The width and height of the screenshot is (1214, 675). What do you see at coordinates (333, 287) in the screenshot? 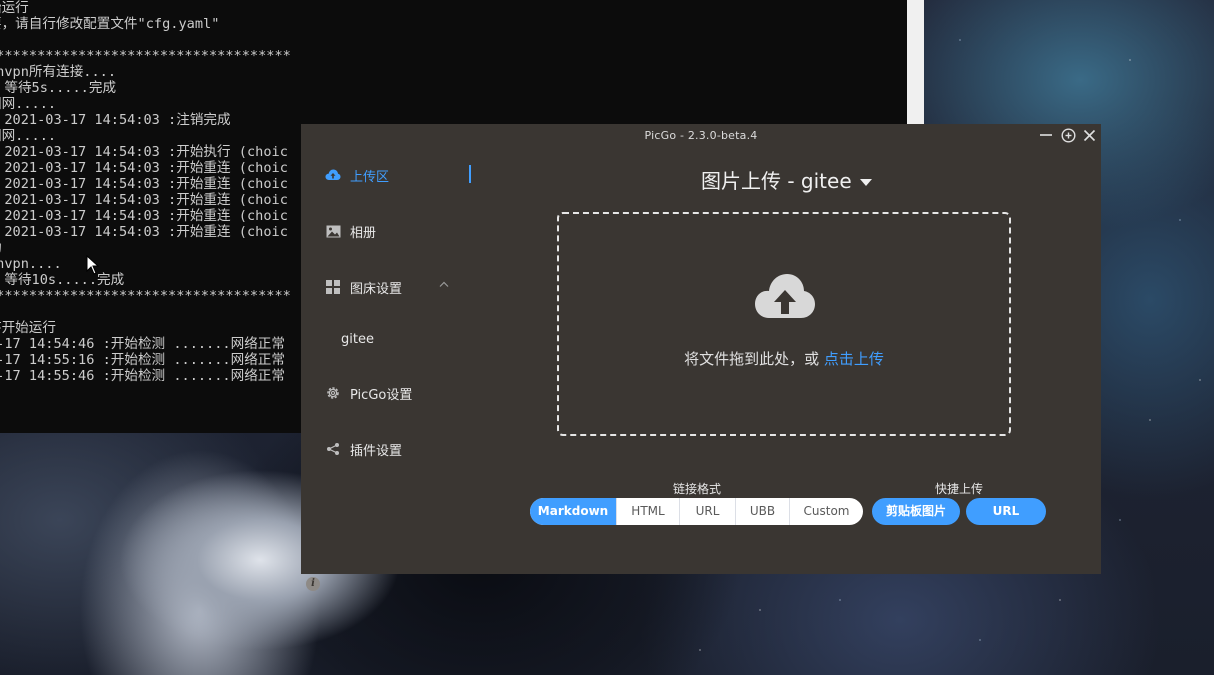
I see `grid-icon` at bounding box center [333, 287].